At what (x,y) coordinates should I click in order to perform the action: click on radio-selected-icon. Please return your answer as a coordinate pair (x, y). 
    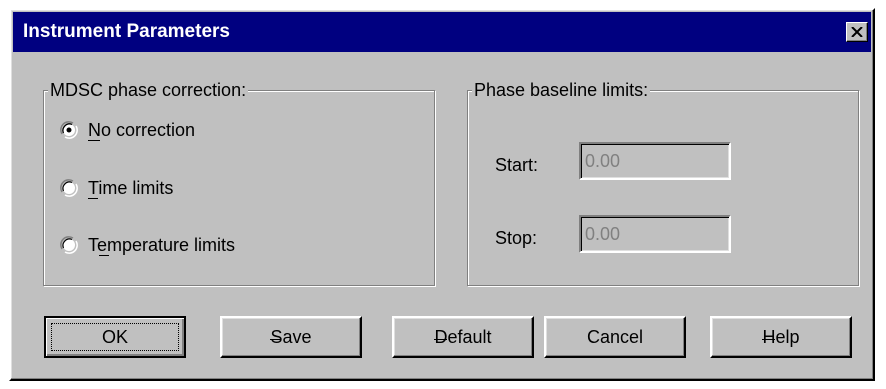
    Looking at the image, I should click on (69, 130).